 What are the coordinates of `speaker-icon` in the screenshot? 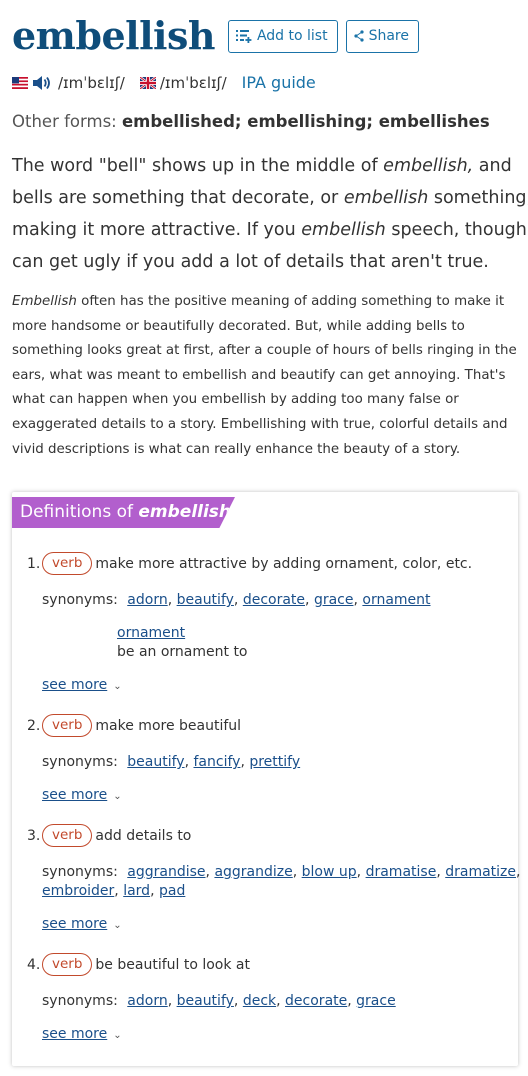 It's located at (42, 83).